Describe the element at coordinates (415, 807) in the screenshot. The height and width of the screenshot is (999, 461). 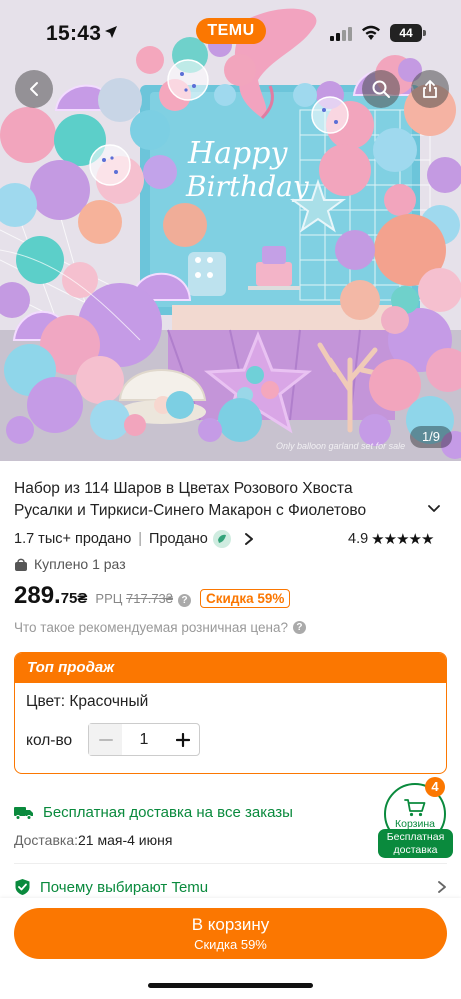
I see `cart-icon` at that location.